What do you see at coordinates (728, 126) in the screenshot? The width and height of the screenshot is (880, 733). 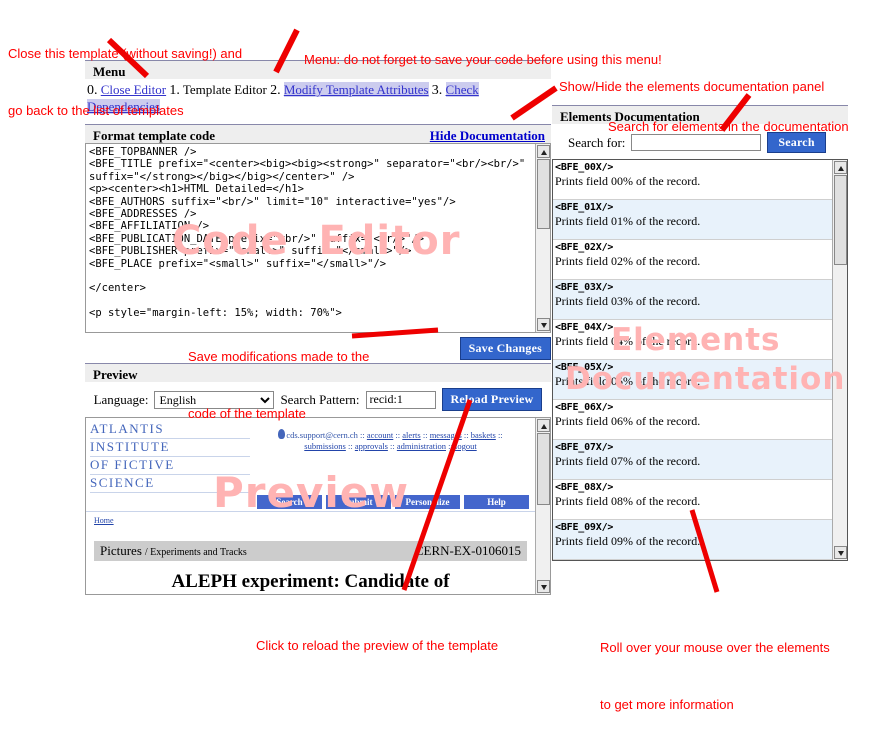 I see `annotation-search-elements-line-1: Search for elements in the documentation` at bounding box center [728, 126].